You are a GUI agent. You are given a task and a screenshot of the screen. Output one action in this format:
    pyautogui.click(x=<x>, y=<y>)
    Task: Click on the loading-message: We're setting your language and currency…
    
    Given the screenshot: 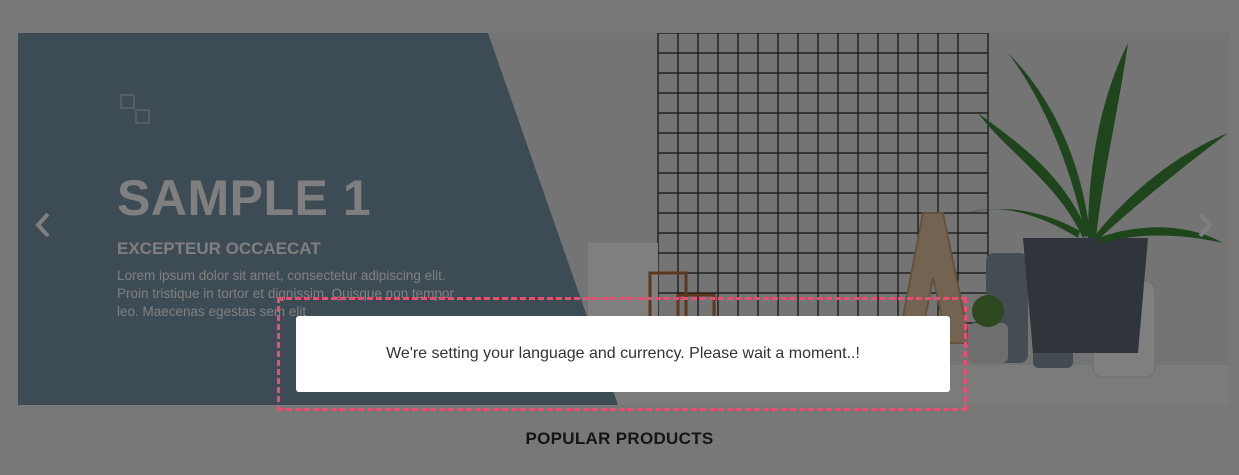 What is the action you would take?
    pyautogui.click(x=623, y=353)
    